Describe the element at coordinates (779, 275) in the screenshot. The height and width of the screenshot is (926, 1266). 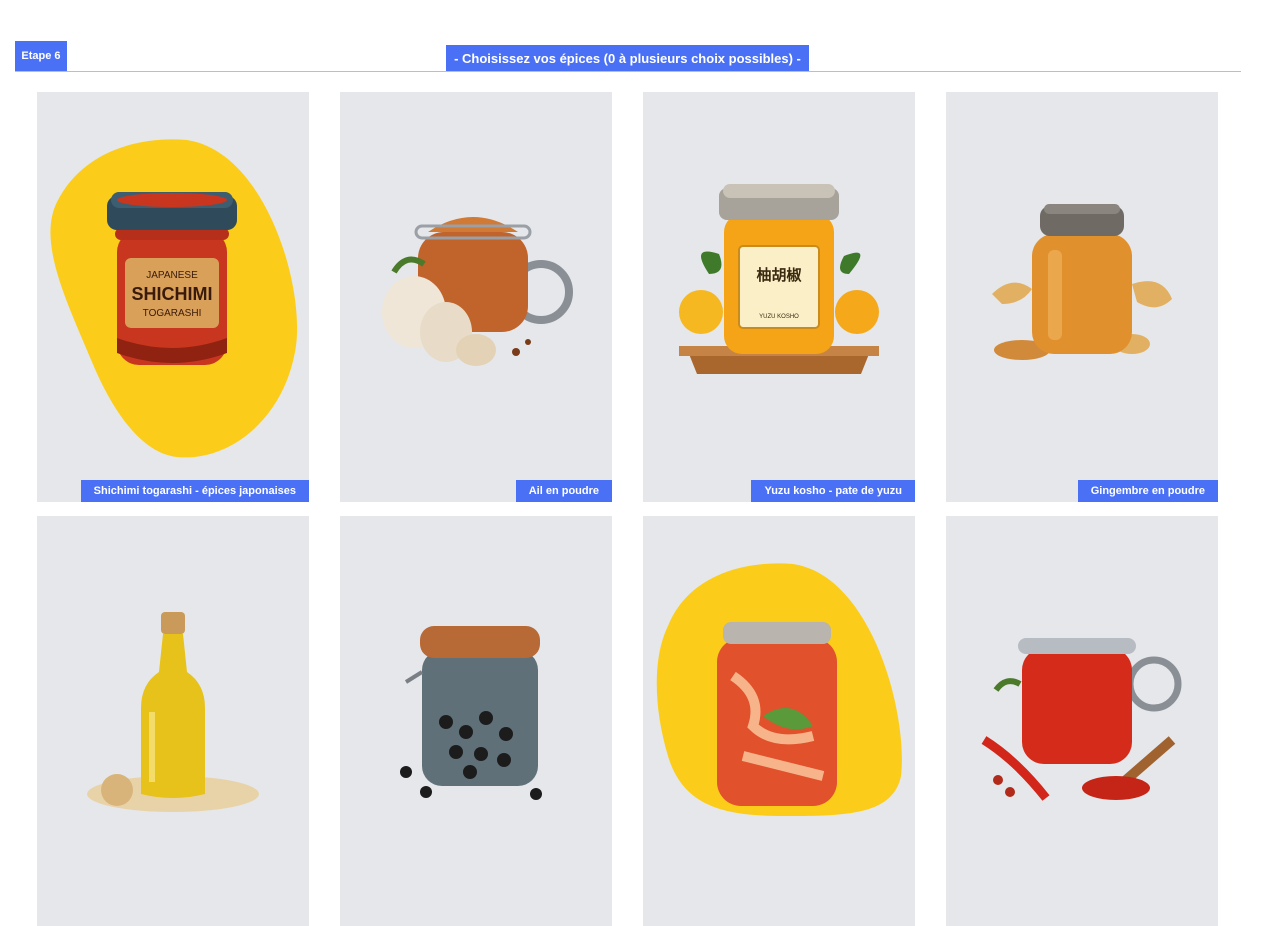
I see `svg-text: 柚胡椒` at that location.